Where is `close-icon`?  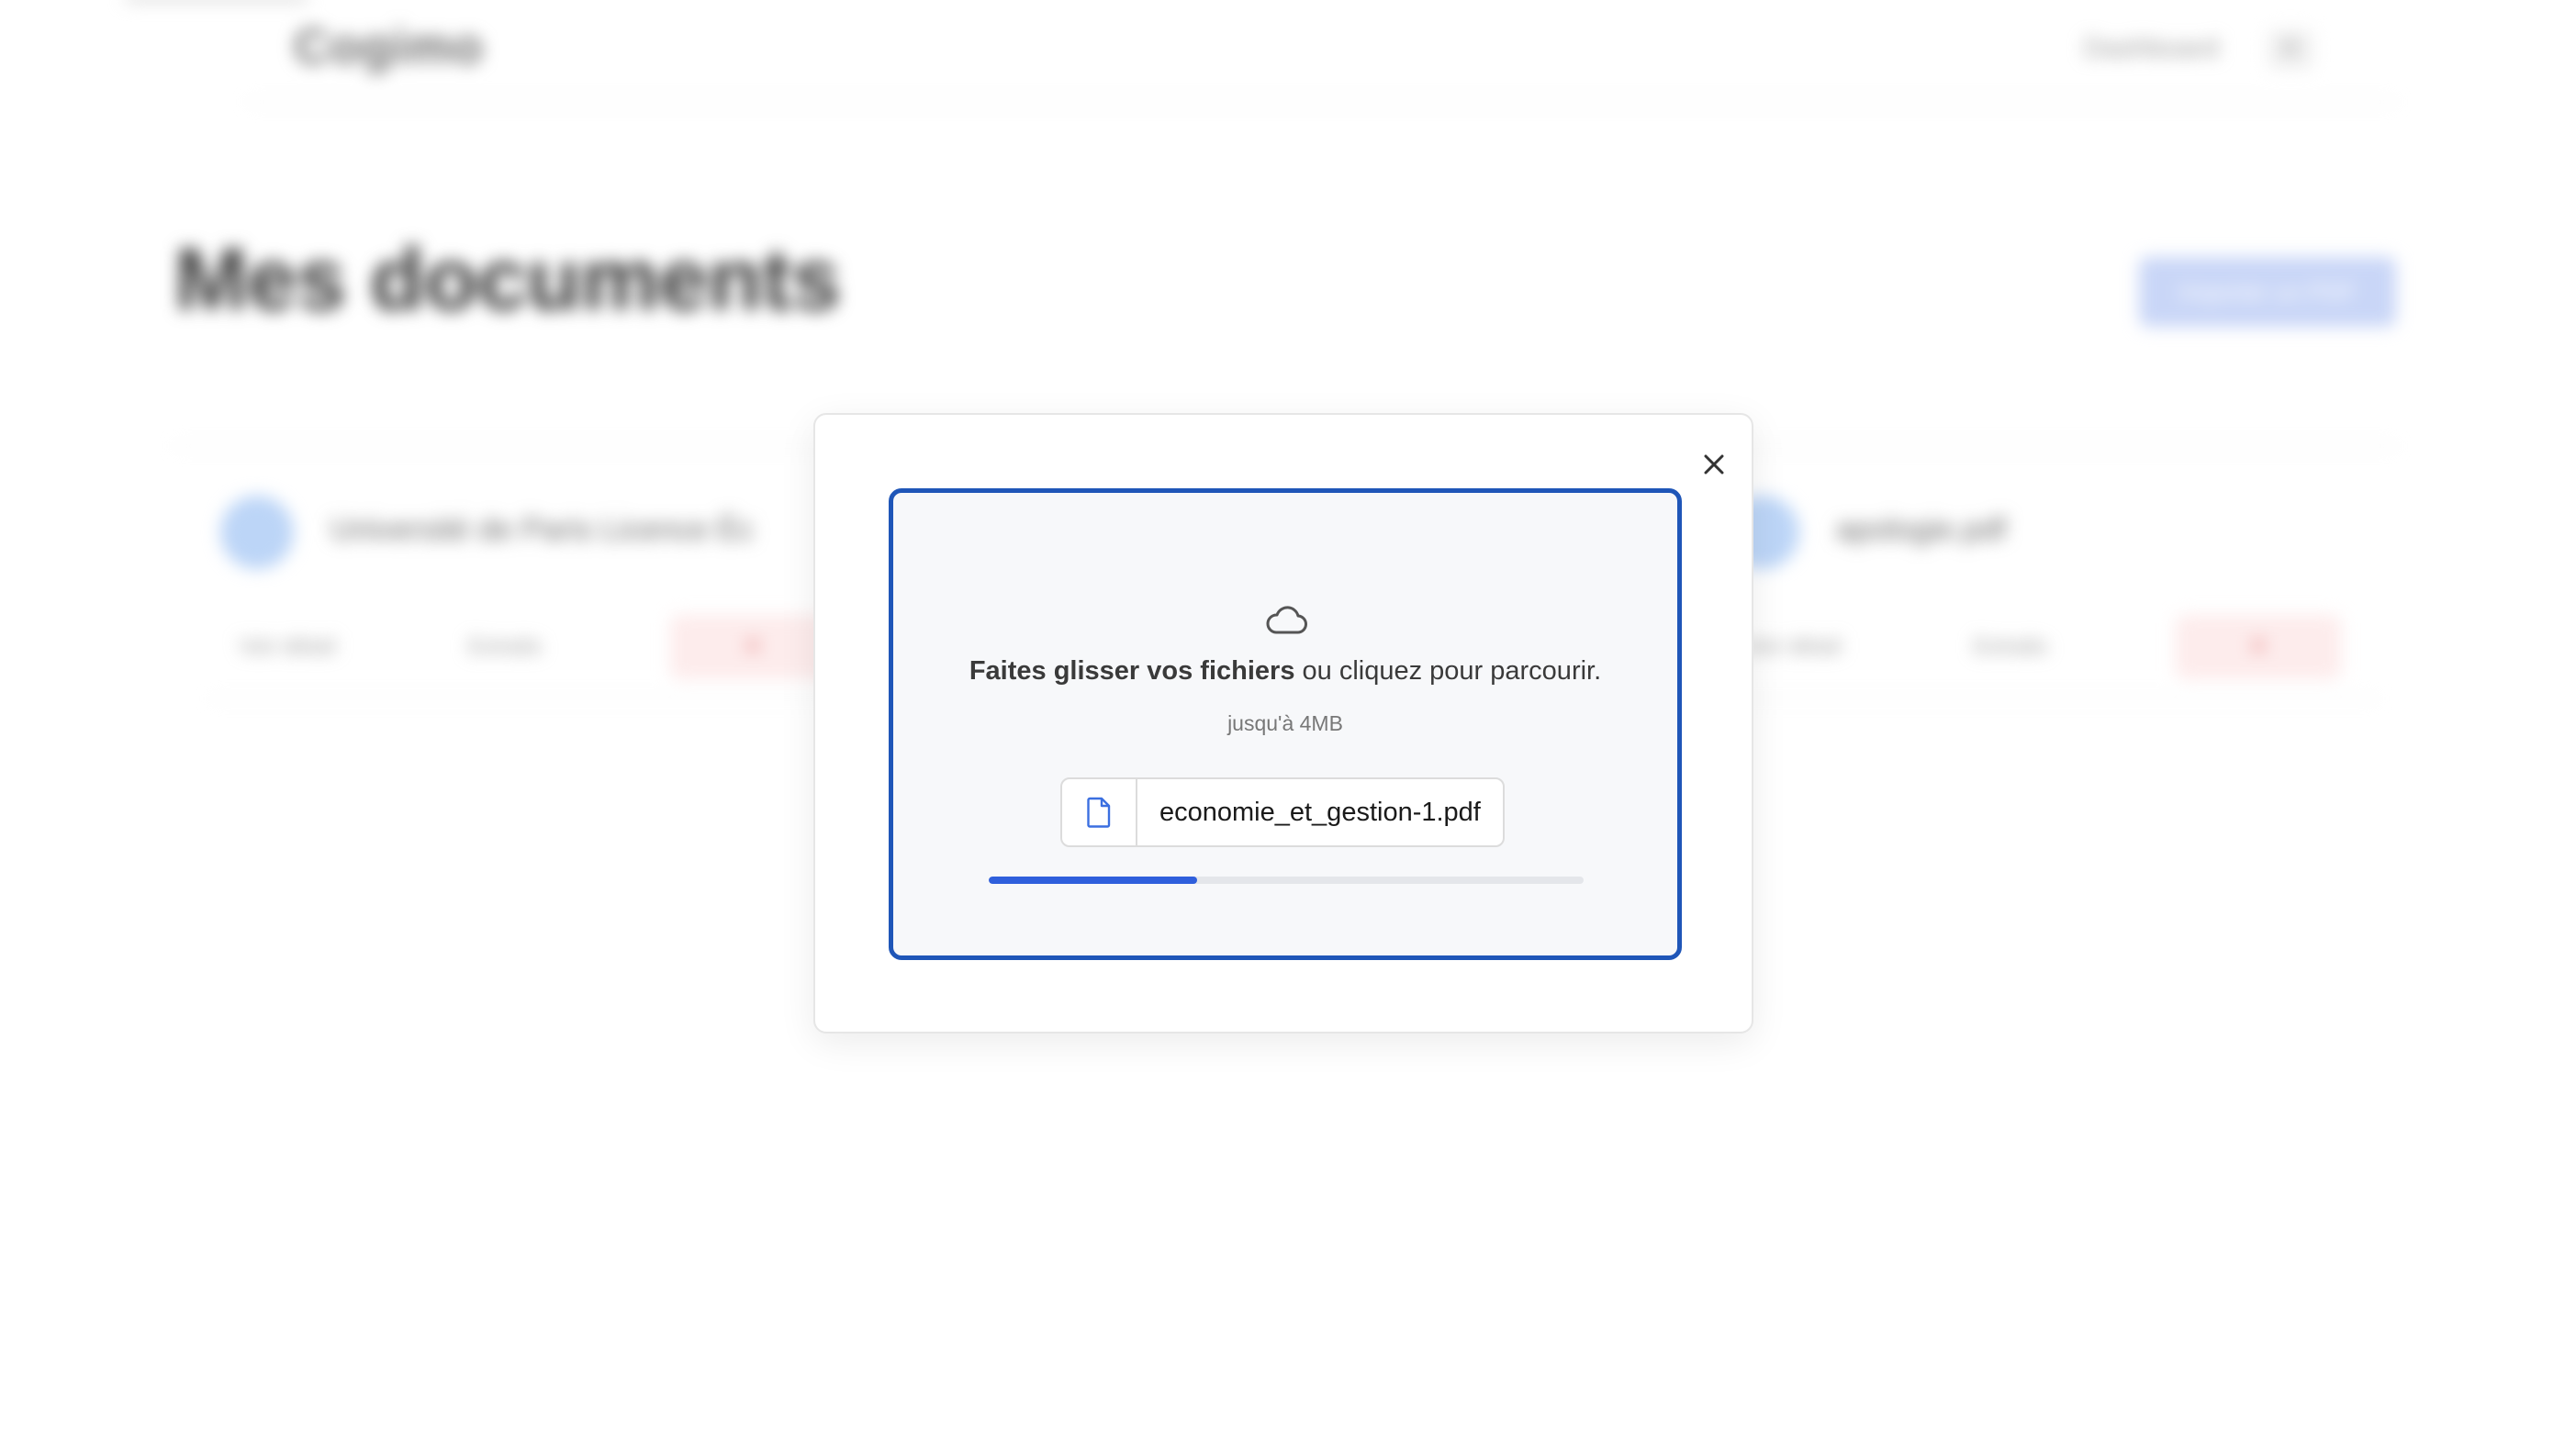 close-icon is located at coordinates (1714, 464).